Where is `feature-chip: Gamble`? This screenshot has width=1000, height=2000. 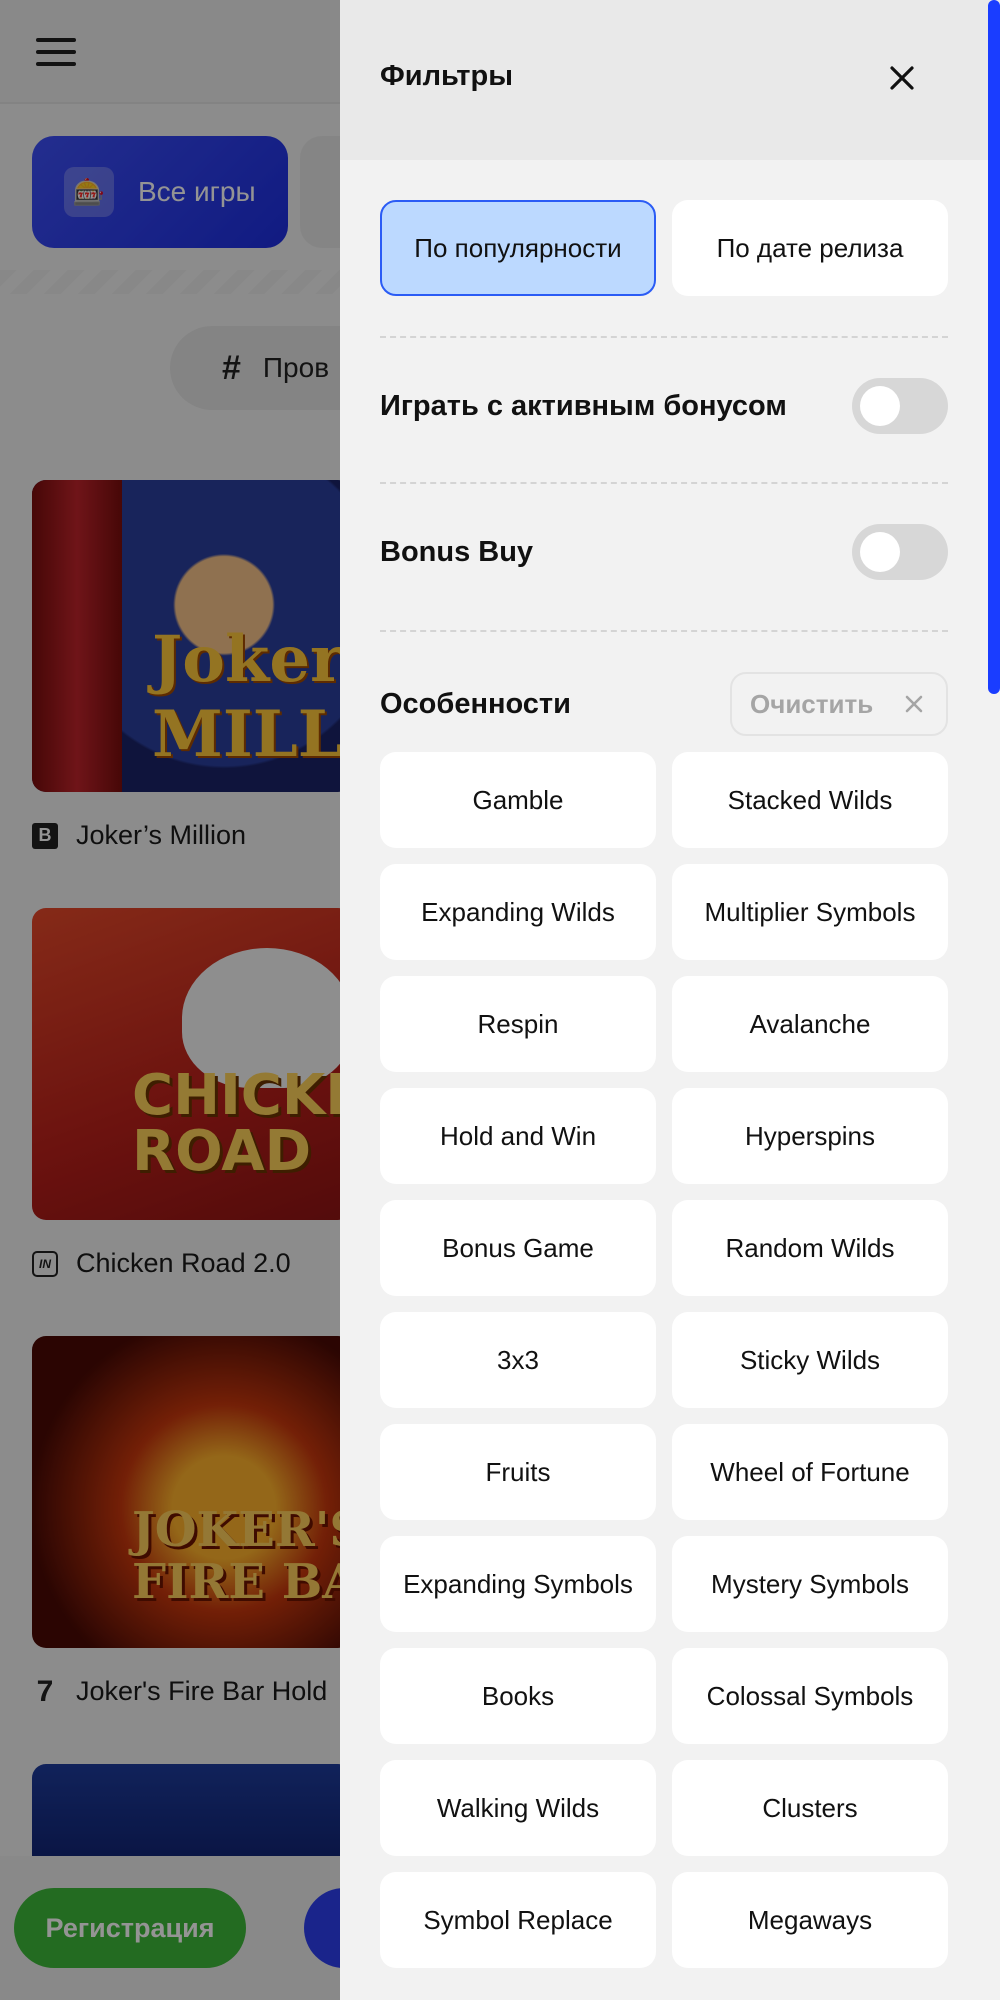 feature-chip: Gamble is located at coordinates (518, 800).